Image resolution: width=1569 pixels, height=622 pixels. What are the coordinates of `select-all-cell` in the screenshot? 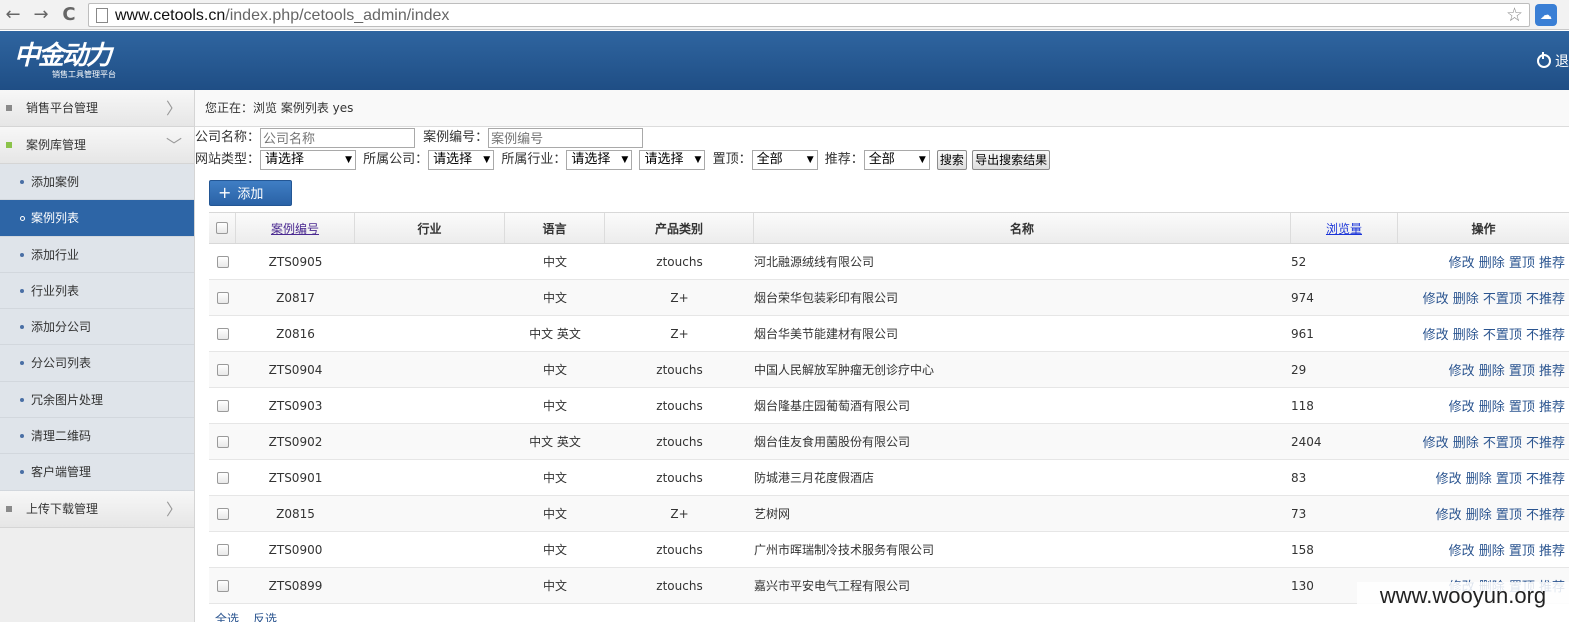 It's located at (222, 228).